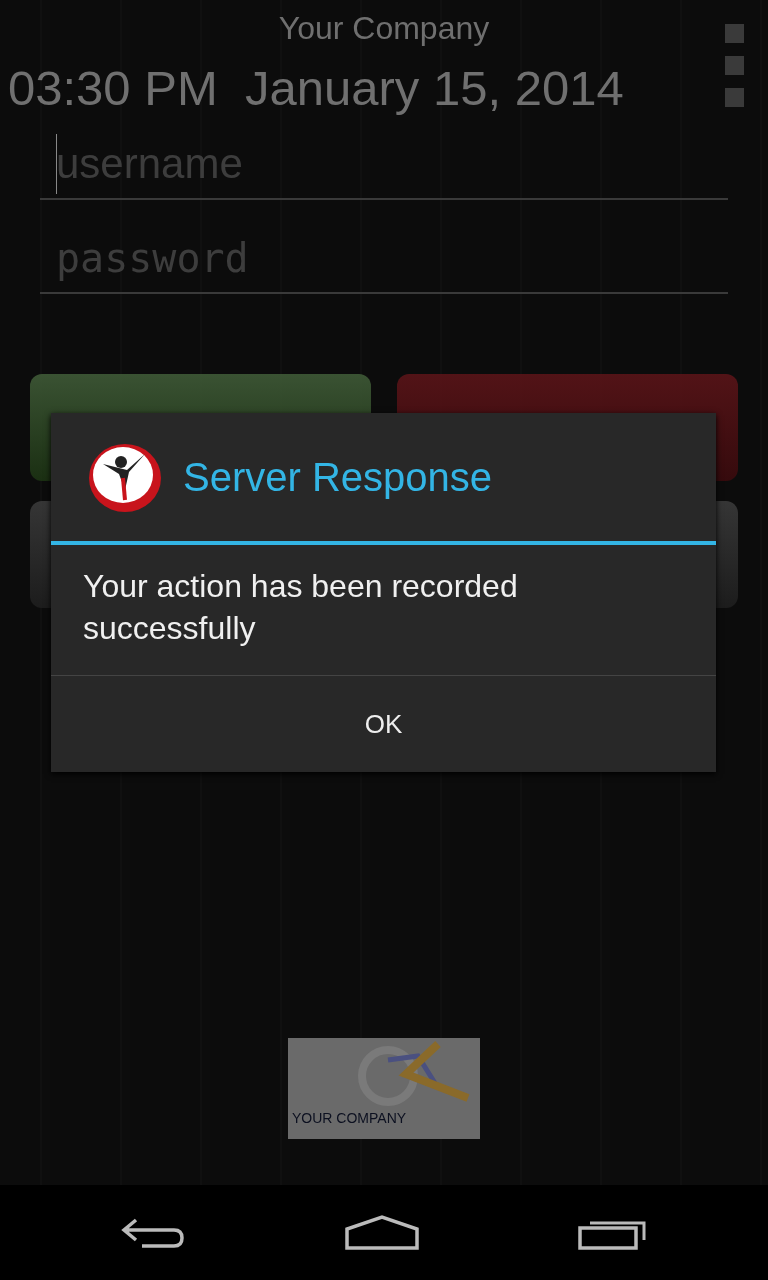 The height and width of the screenshot is (1280, 768). Describe the element at coordinates (316, 88) in the screenshot. I see `date-time: 03:30 PM January 15, 2014` at that location.